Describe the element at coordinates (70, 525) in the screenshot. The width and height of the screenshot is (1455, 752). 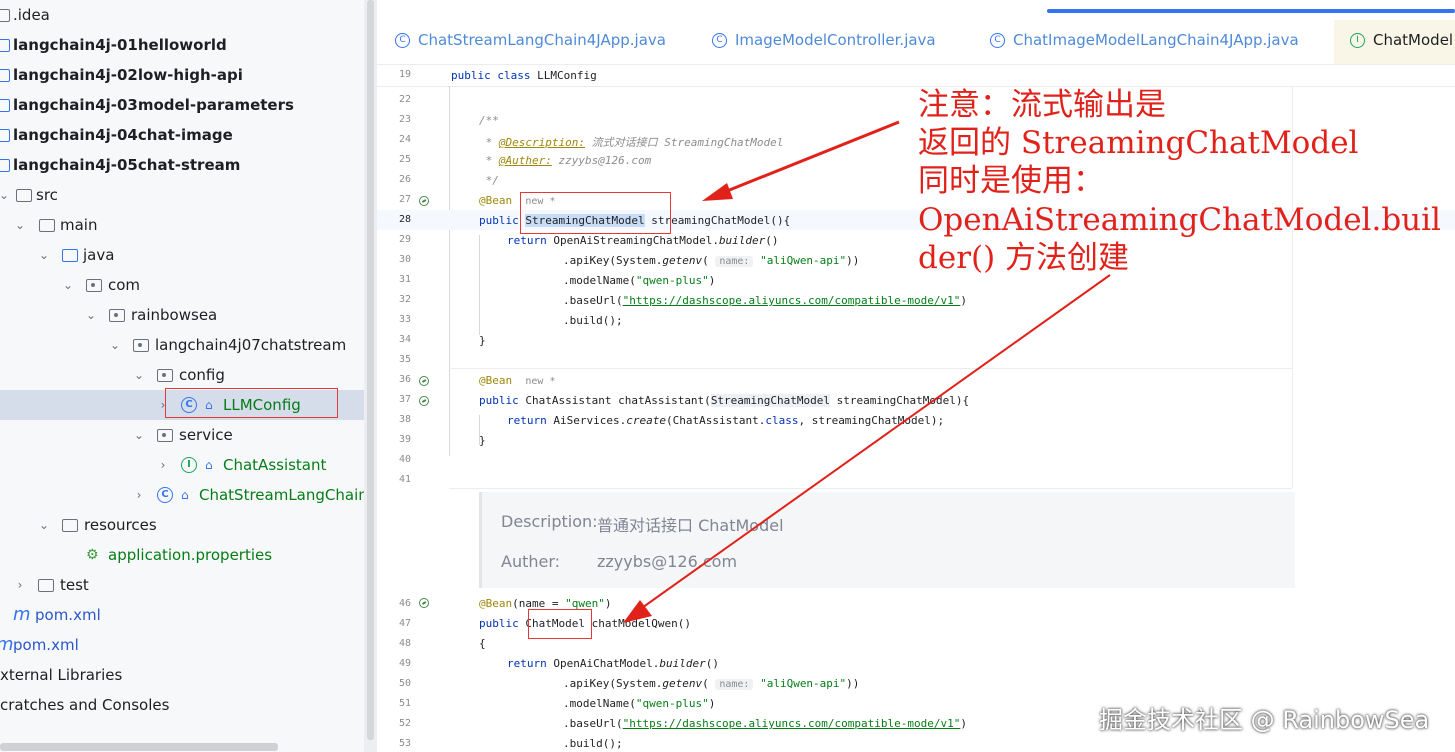
I see `resources-folder-icon` at that location.